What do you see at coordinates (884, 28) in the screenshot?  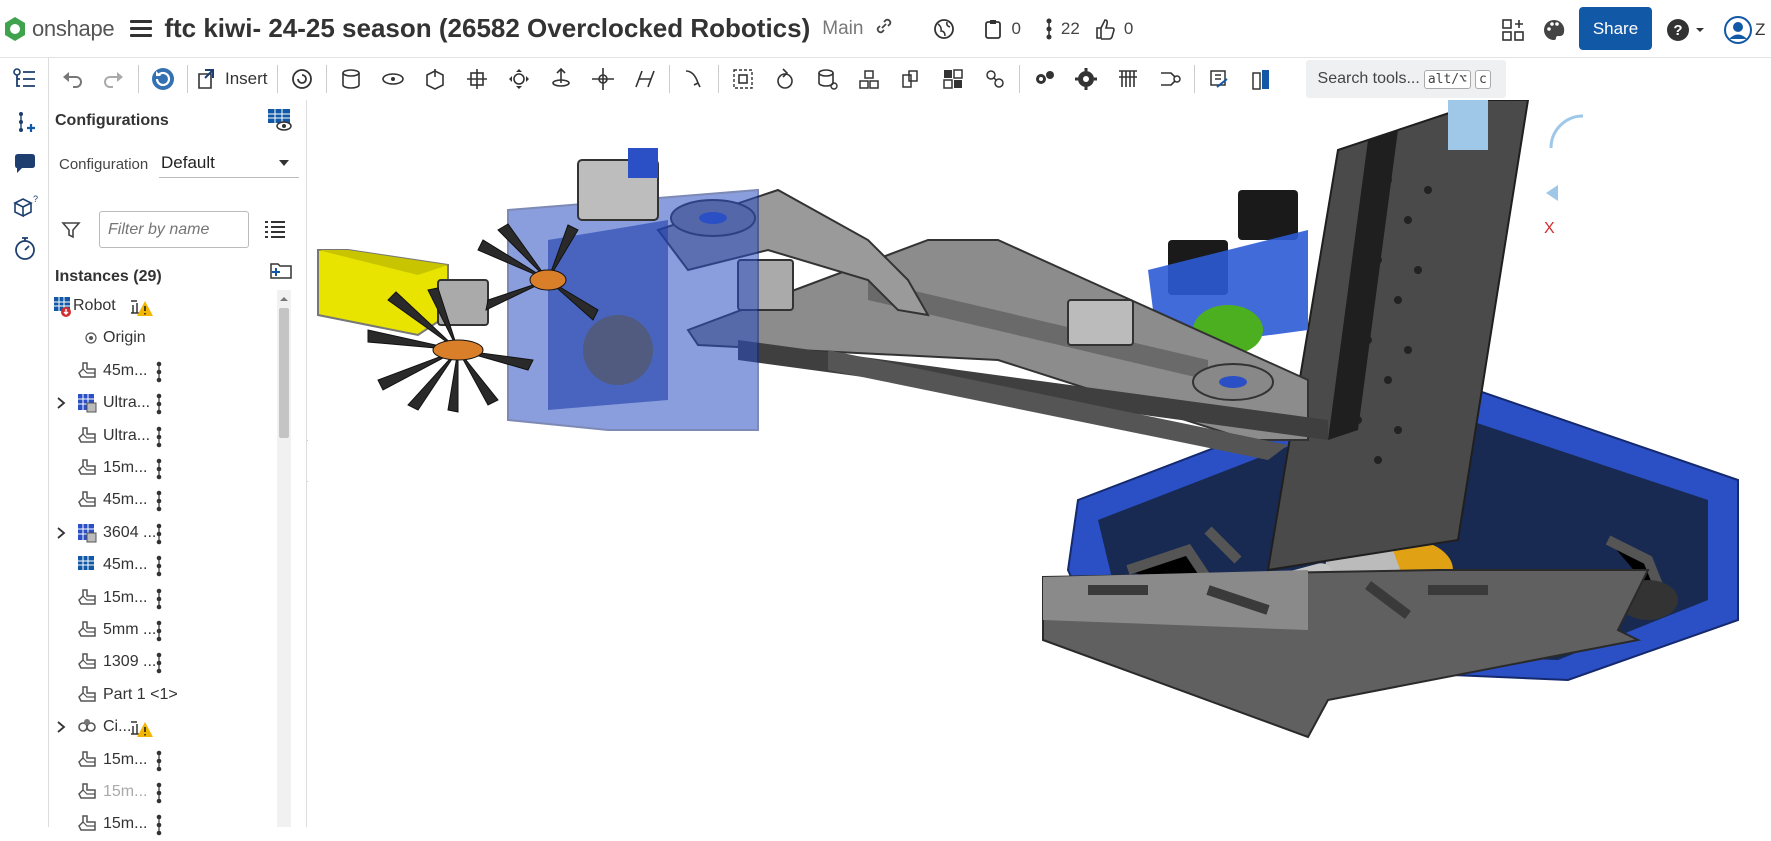 I see `link-icon` at bounding box center [884, 28].